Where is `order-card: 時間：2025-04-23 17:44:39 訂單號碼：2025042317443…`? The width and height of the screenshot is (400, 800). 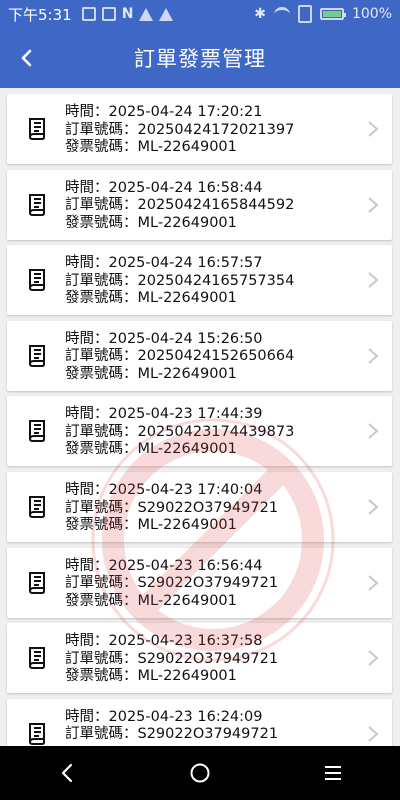 order-card: 時間：2025-04-23 17:44:39 訂單號碼：2025042317443… is located at coordinates (199, 431).